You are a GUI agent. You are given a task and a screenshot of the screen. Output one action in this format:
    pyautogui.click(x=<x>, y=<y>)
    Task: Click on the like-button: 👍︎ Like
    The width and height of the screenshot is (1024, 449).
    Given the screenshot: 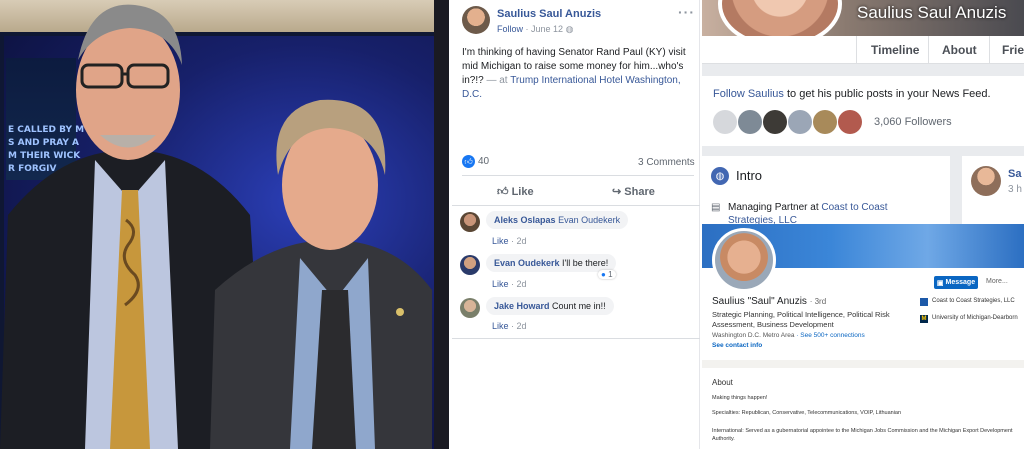 What is the action you would take?
    pyautogui.click(x=515, y=191)
    